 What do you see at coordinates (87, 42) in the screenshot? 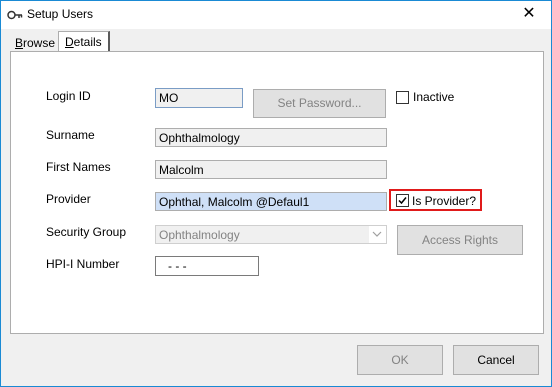
I see `tab-details-label: etails` at bounding box center [87, 42].